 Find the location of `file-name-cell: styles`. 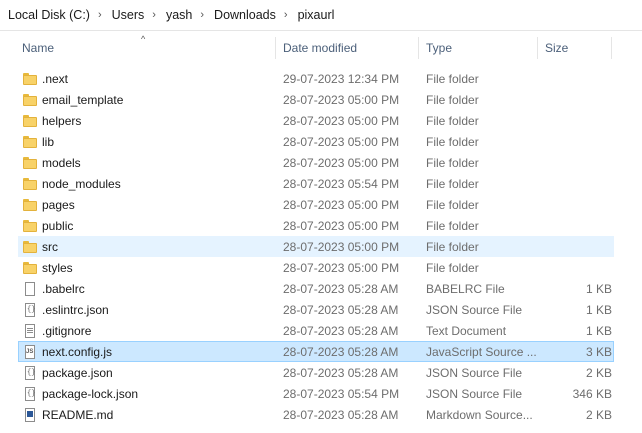

file-name-cell: styles is located at coordinates (147, 267).